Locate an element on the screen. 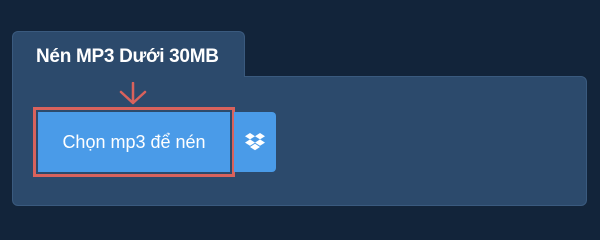 The image size is (600, 240). choose-mp3-button: Chọn mp3 để nén is located at coordinates (134, 142).